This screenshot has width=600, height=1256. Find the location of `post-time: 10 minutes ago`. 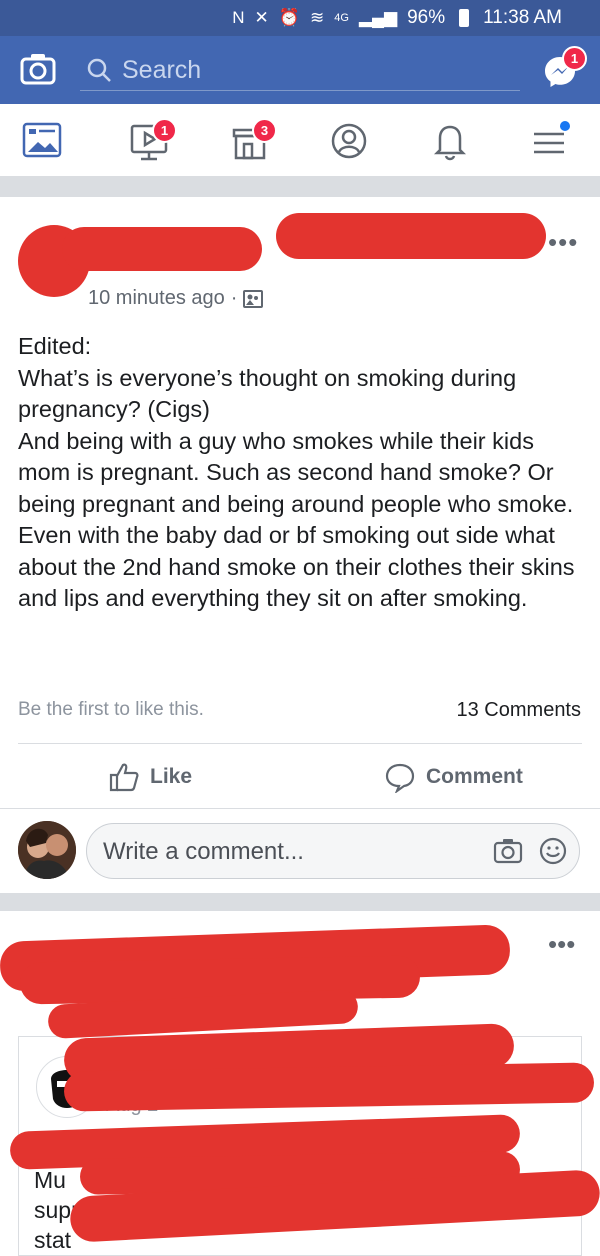

post-time: 10 minutes ago is located at coordinates (156, 298).